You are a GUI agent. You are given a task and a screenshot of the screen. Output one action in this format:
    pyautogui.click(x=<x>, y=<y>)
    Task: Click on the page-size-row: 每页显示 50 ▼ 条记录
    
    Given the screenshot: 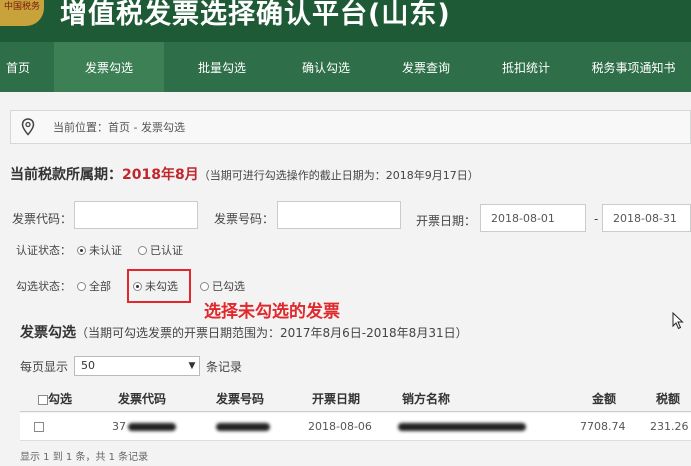 What is the action you would take?
    pyautogui.click(x=131, y=366)
    